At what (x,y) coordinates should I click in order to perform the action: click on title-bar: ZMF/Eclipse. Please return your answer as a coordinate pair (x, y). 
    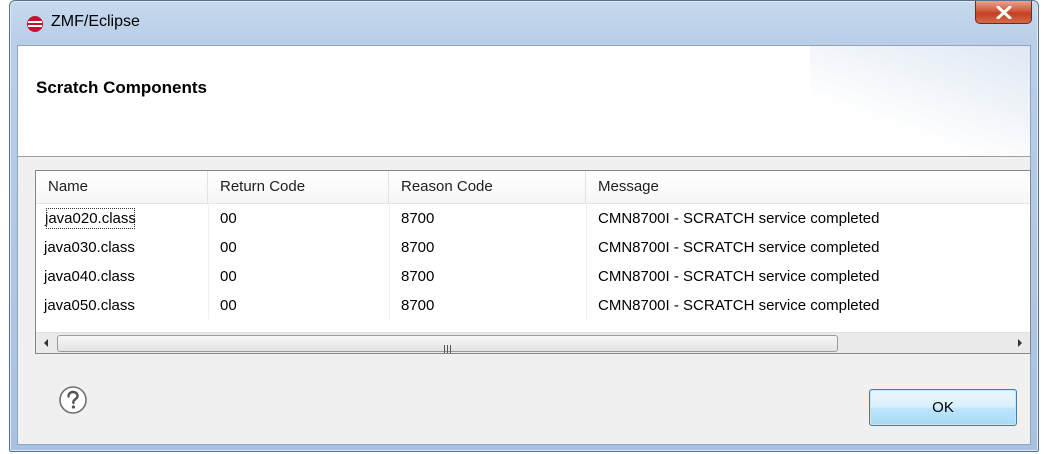
    Looking at the image, I should click on (524, 23).